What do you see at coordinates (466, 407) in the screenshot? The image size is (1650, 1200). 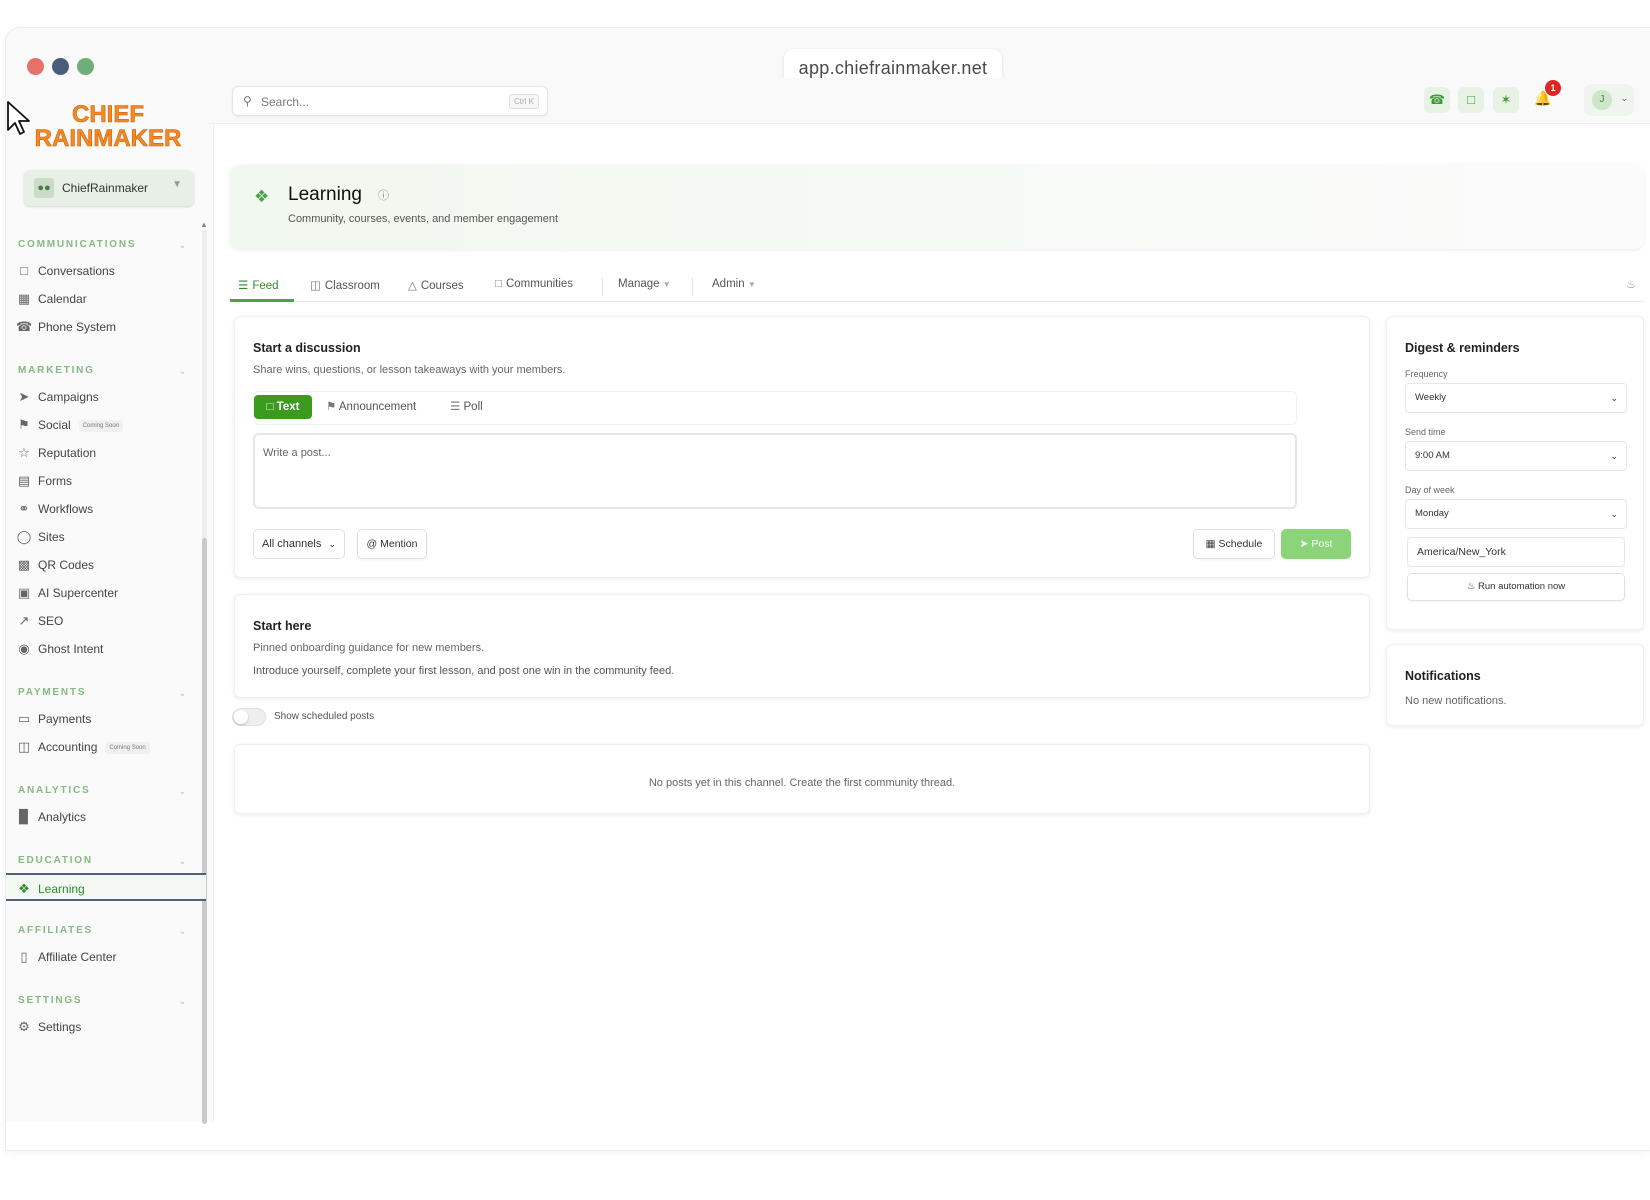 I see `post-type-poll: ☰ Poll` at bounding box center [466, 407].